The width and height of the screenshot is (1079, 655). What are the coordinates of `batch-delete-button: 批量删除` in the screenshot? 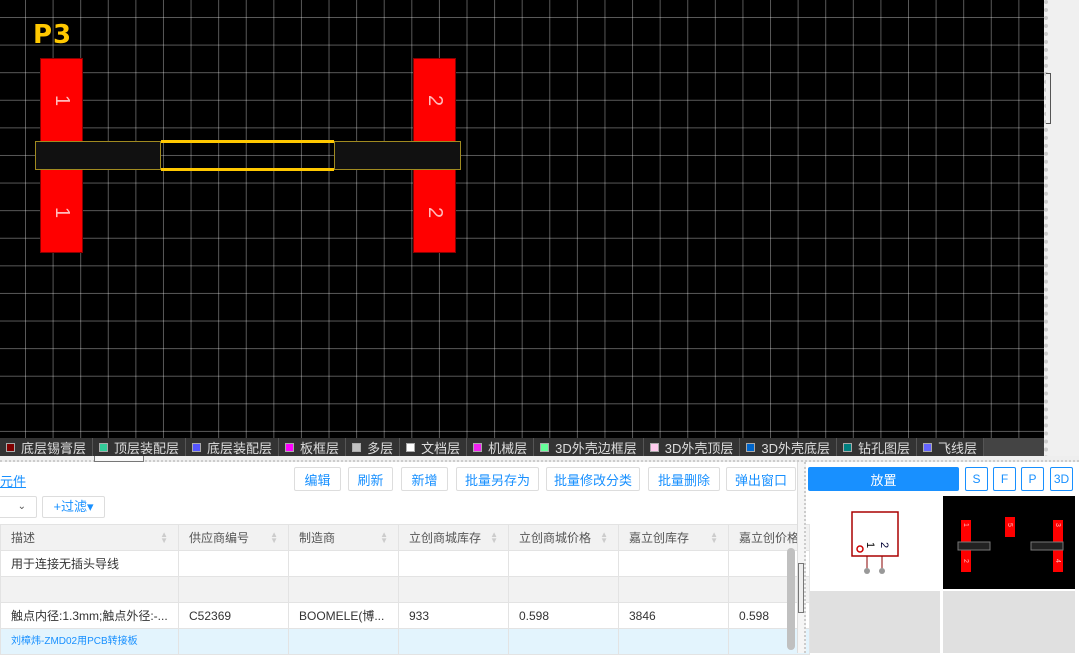 It's located at (684, 479).